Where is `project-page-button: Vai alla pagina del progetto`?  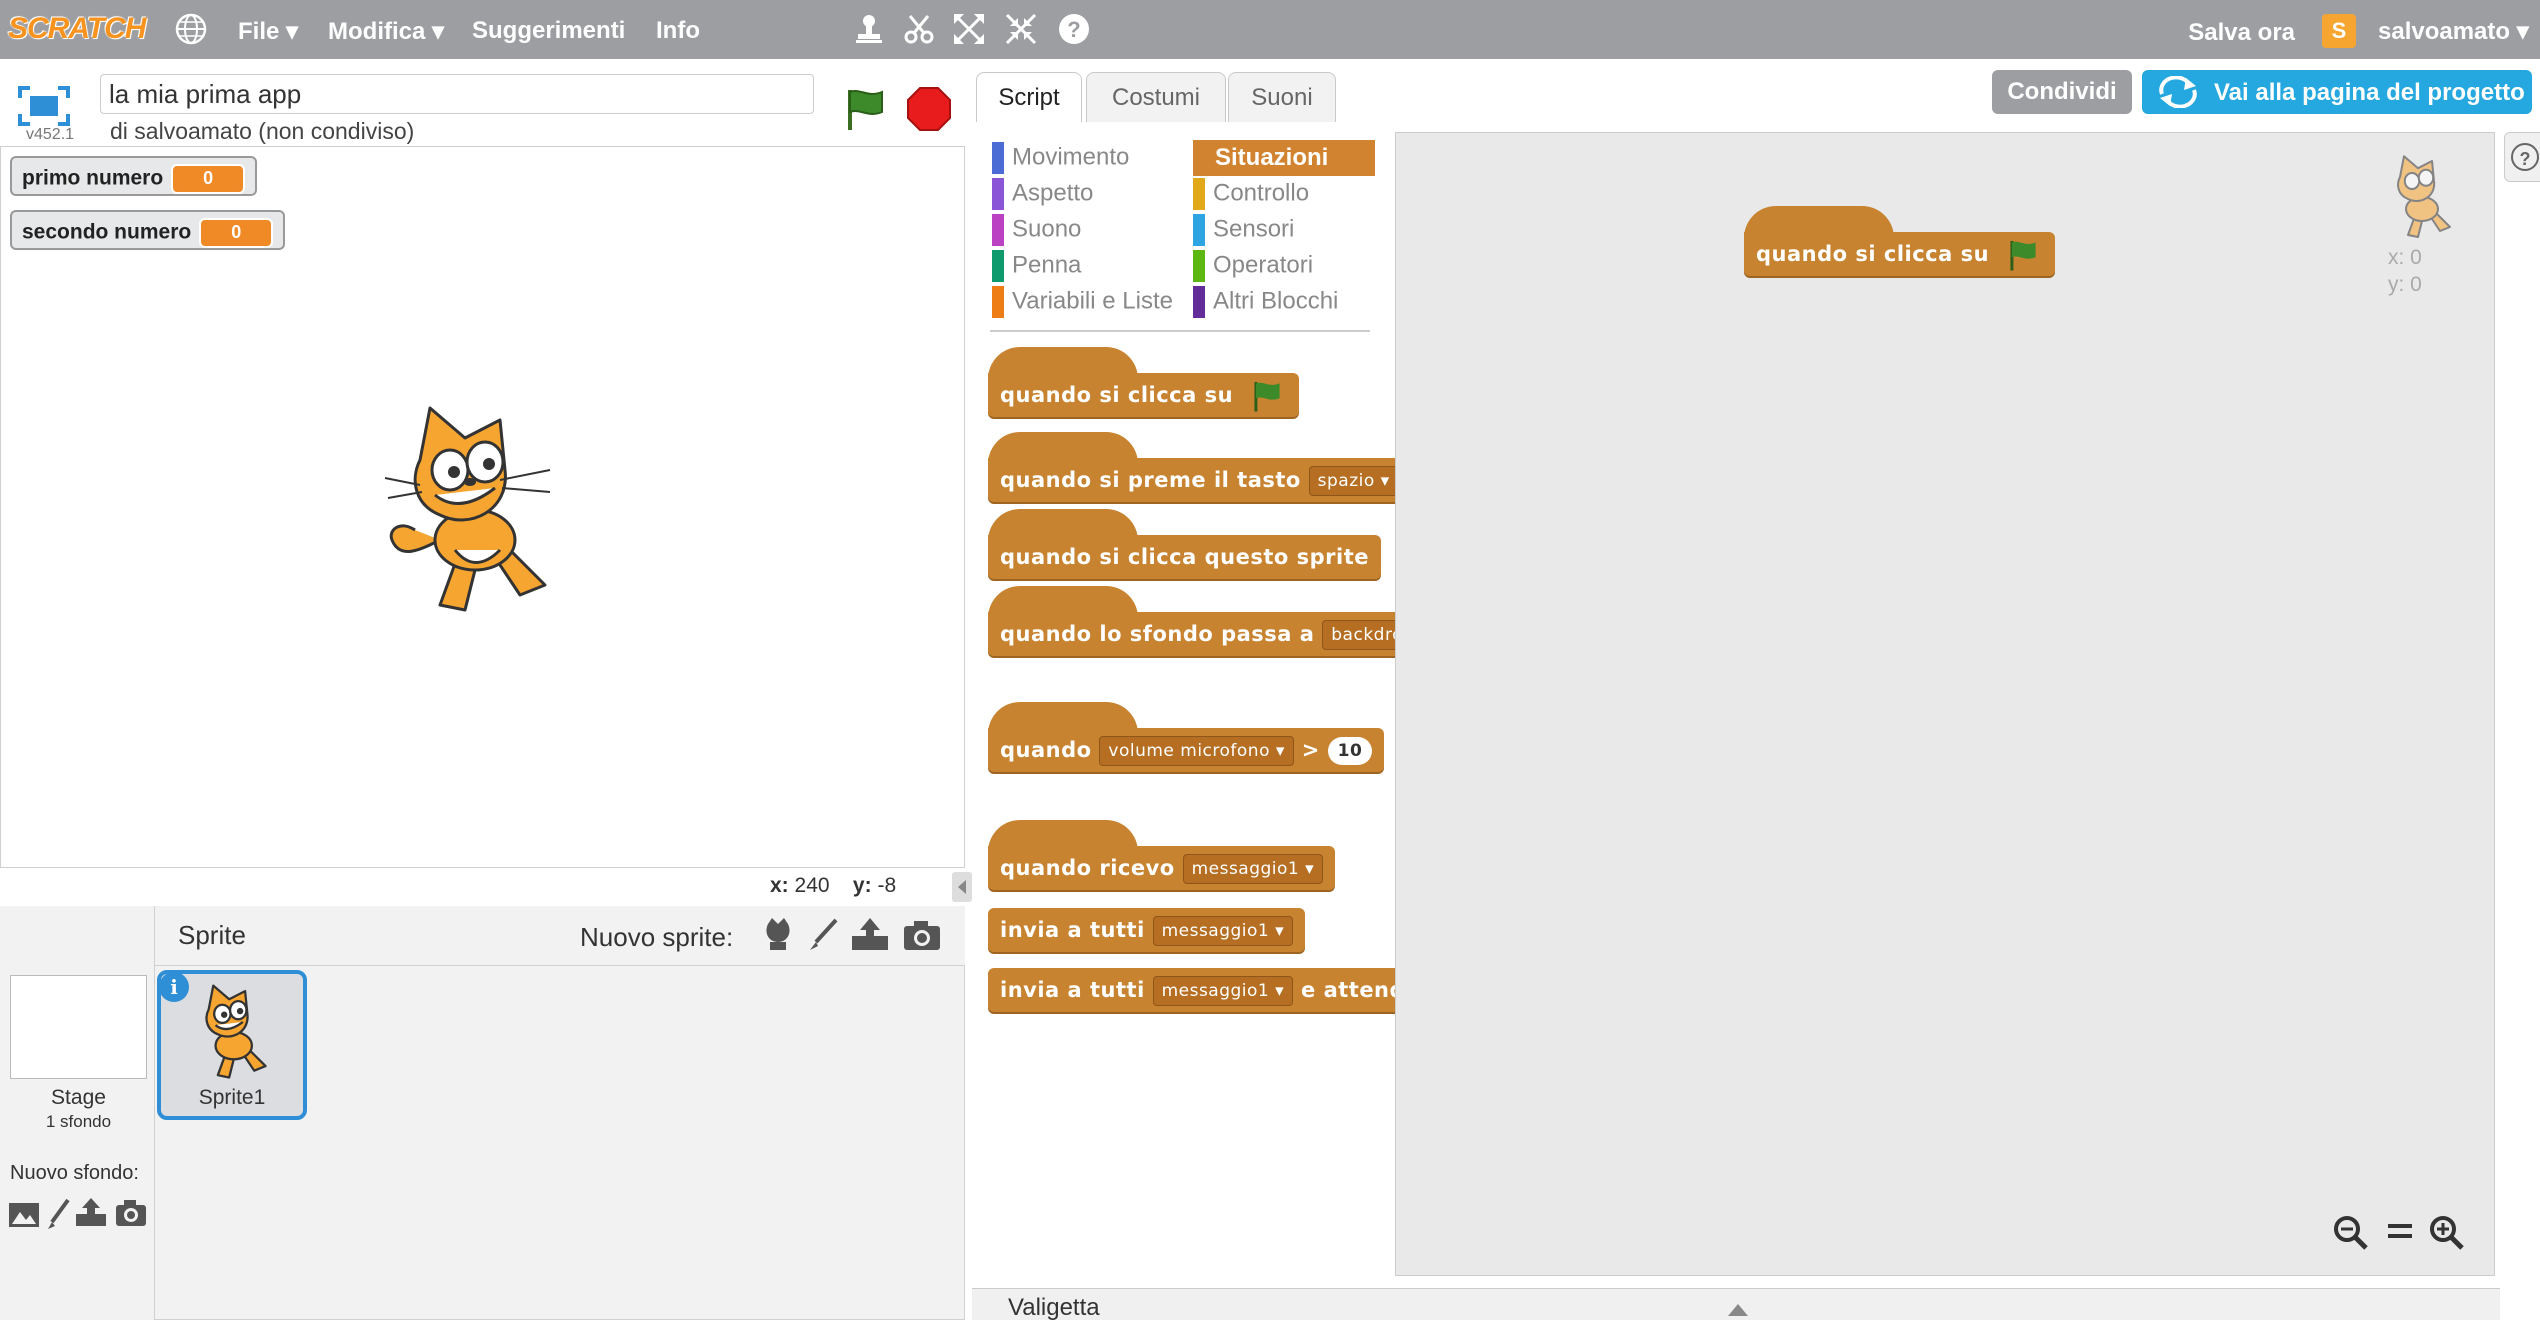
project-page-button: Vai alla pagina del progetto is located at coordinates (2337, 92).